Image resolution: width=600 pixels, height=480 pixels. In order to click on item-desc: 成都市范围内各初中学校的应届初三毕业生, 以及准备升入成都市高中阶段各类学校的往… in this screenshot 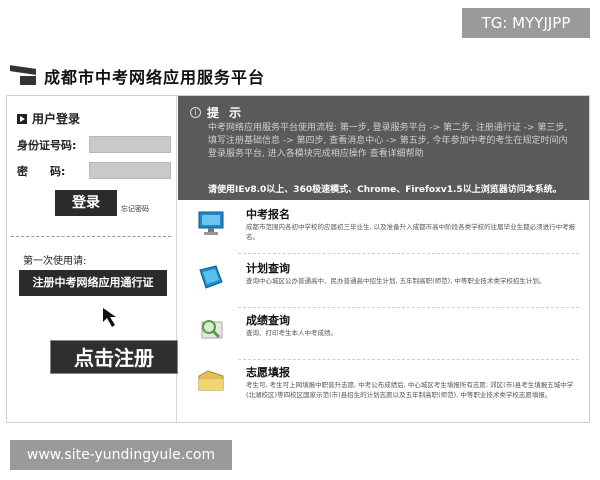, I will do `click(411, 232)`.